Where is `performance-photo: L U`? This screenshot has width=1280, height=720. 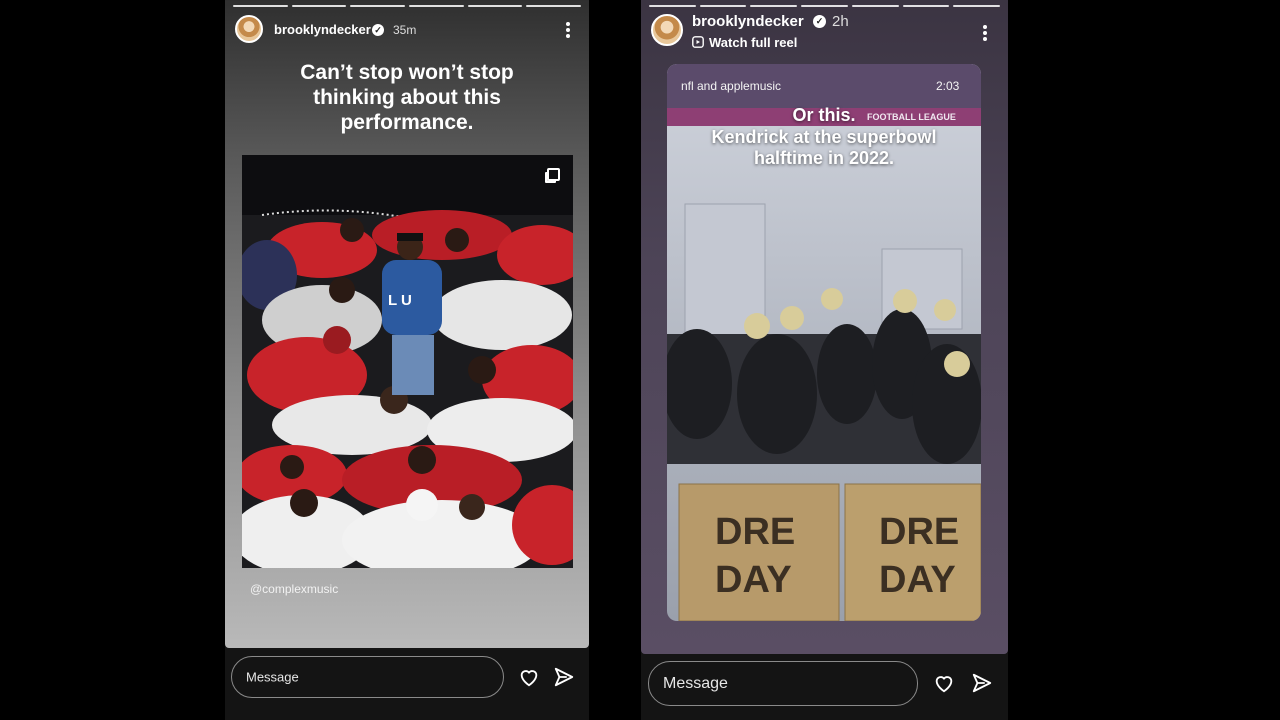
performance-photo: L U is located at coordinates (407, 361).